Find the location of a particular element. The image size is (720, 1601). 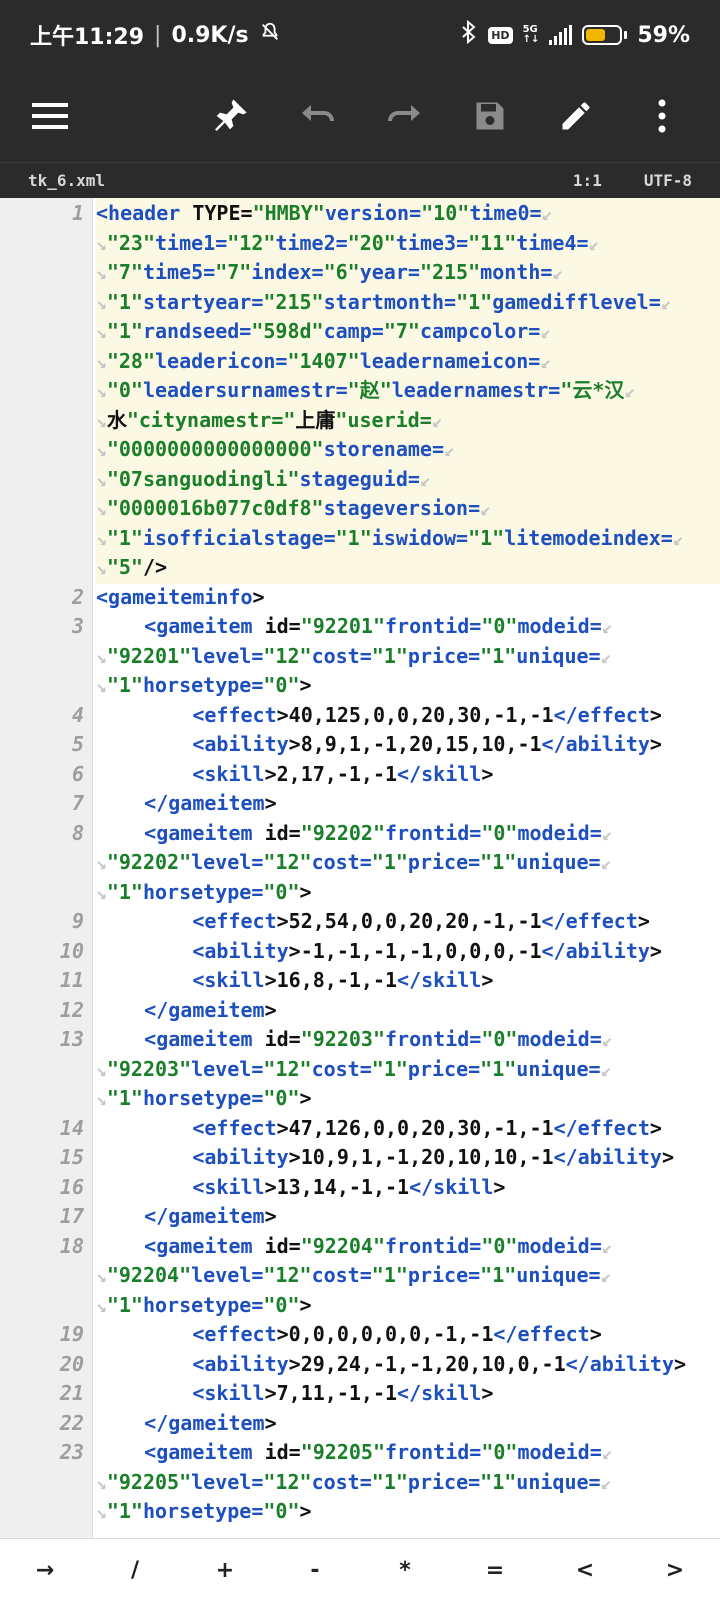

editor-toolbar is located at coordinates (360, 116).